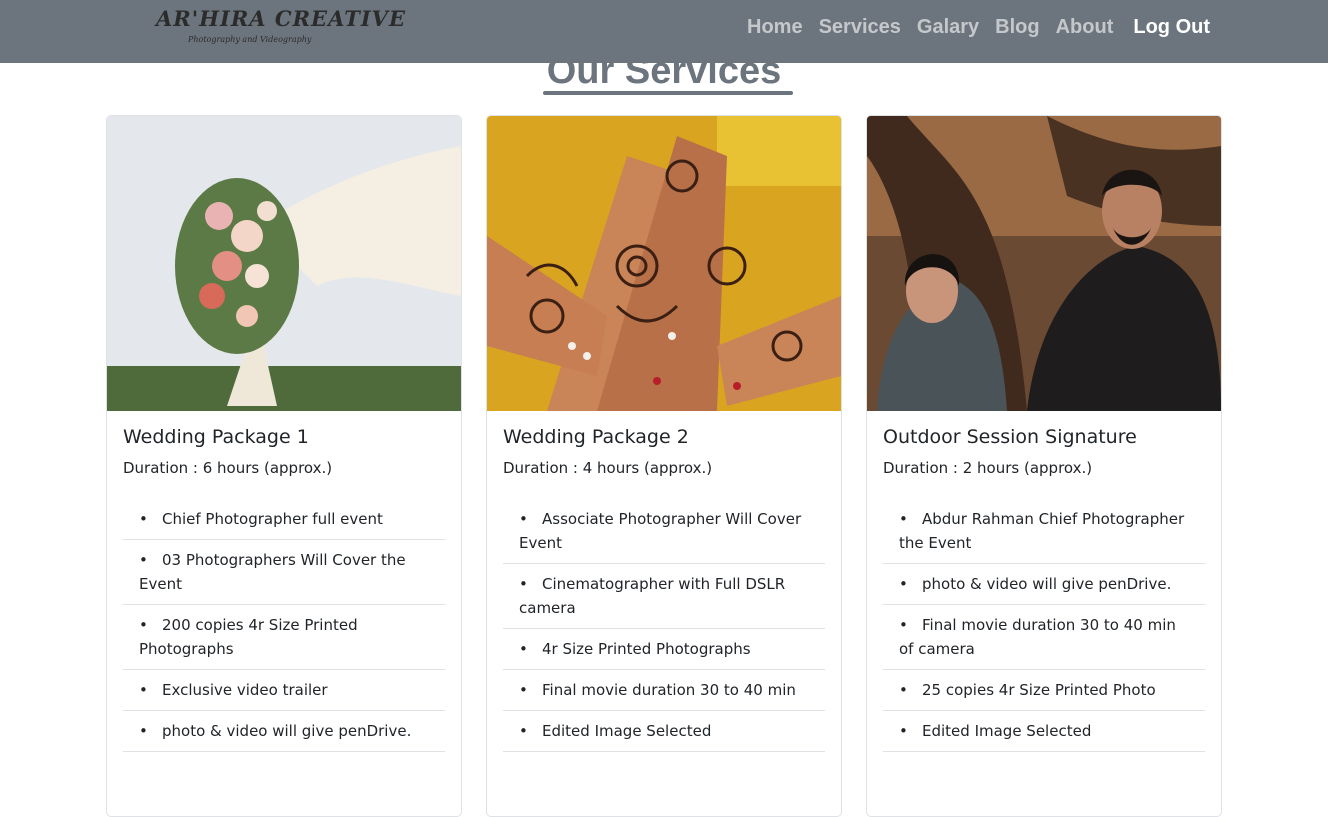  Describe the element at coordinates (250, 39) in the screenshot. I see `brand-tagline: Photography and Videography` at that location.